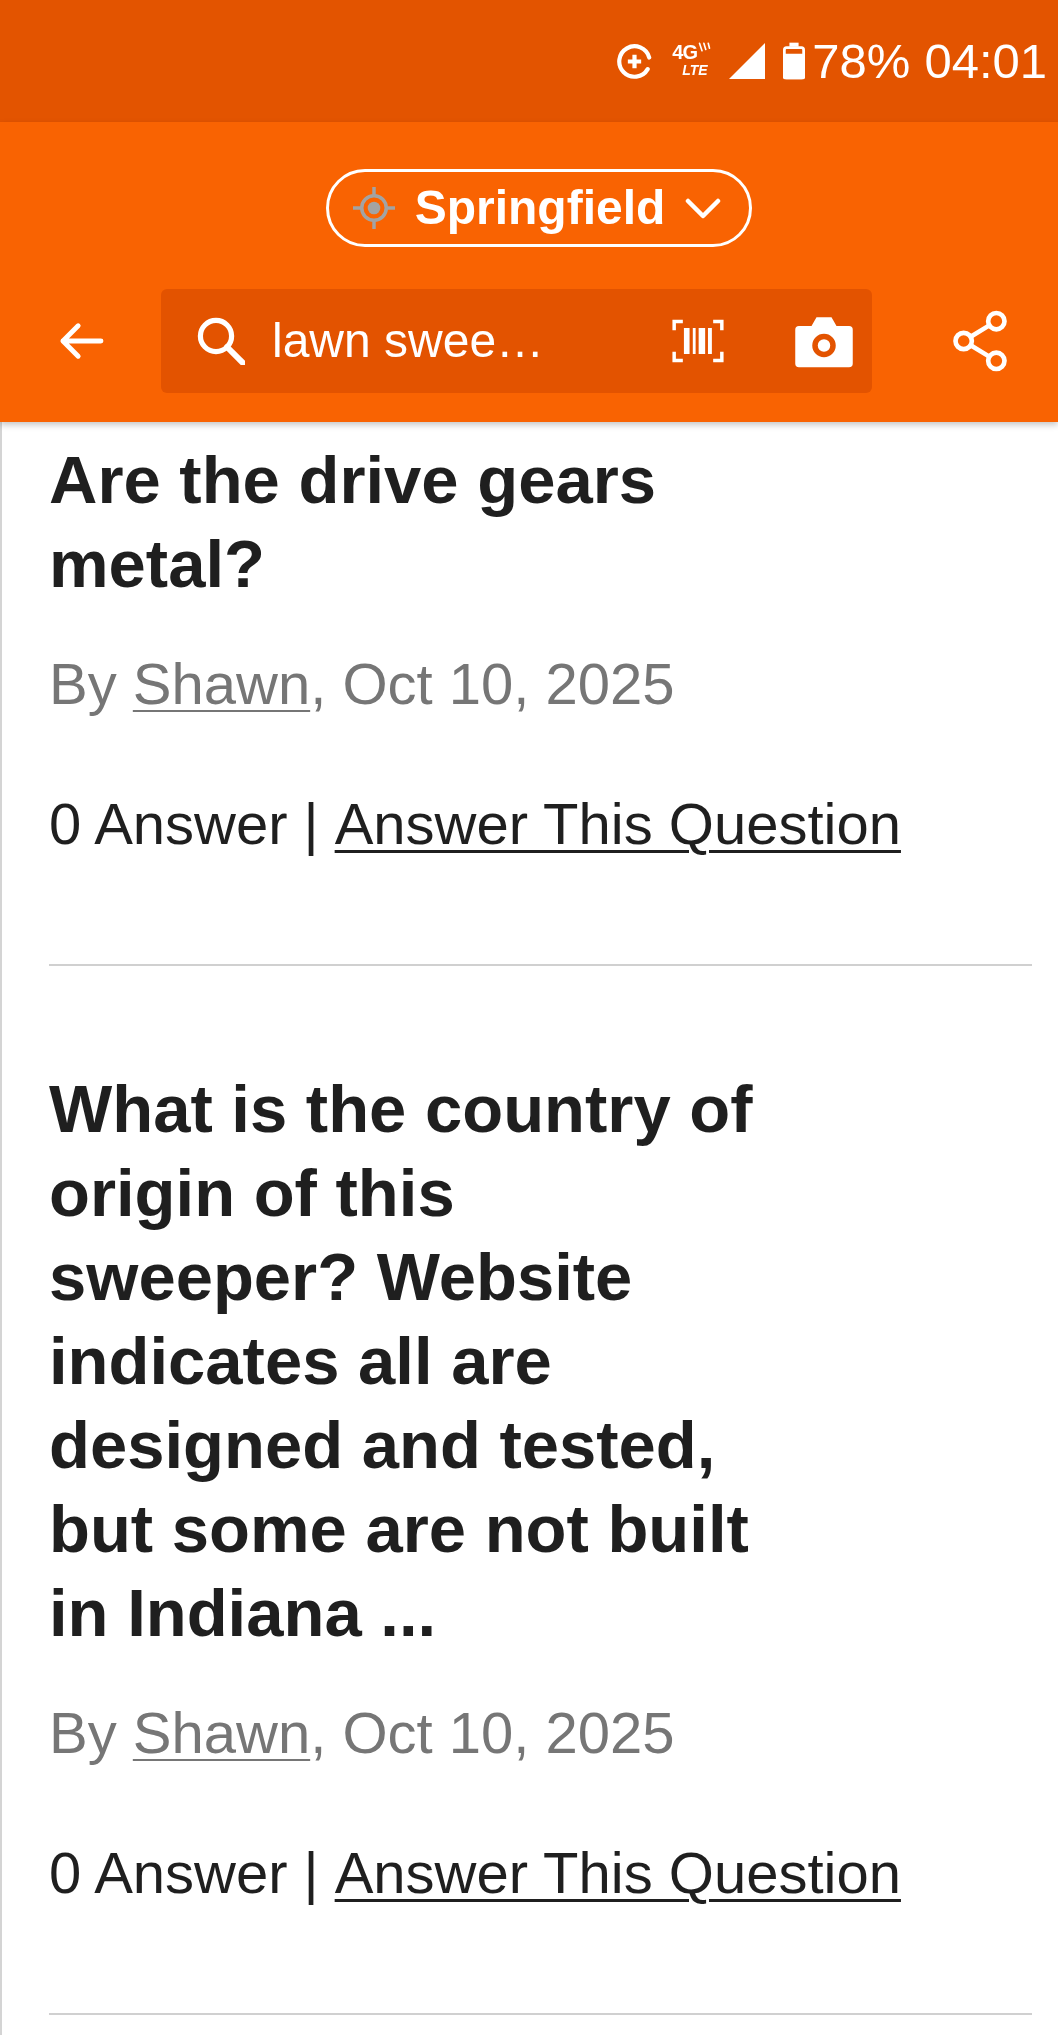 Image resolution: width=1058 pixels, height=2035 pixels. What do you see at coordinates (794, 61) in the screenshot?
I see `battery-icon` at bounding box center [794, 61].